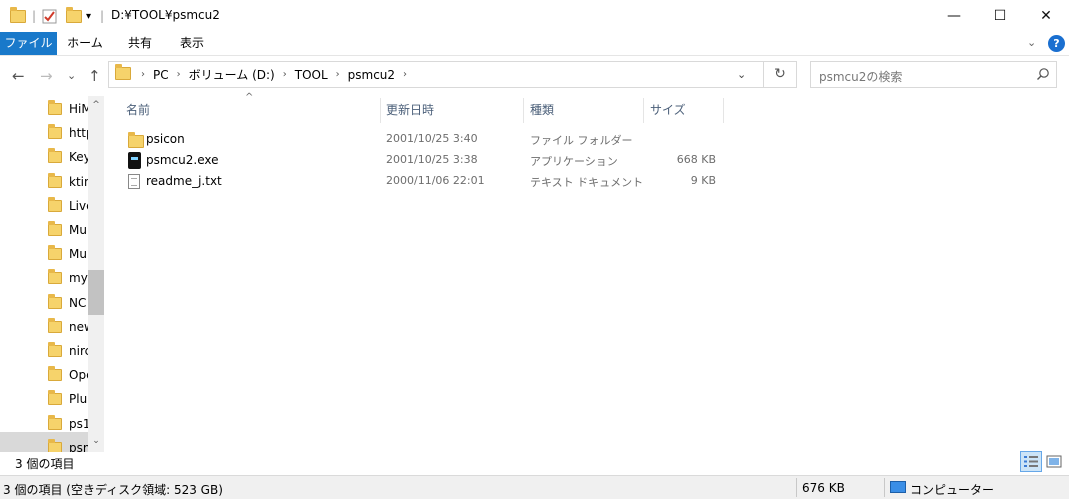 This screenshot has width=1069, height=499. What do you see at coordinates (68, 109) in the screenshot?
I see `tree-item: HiM` at bounding box center [68, 109].